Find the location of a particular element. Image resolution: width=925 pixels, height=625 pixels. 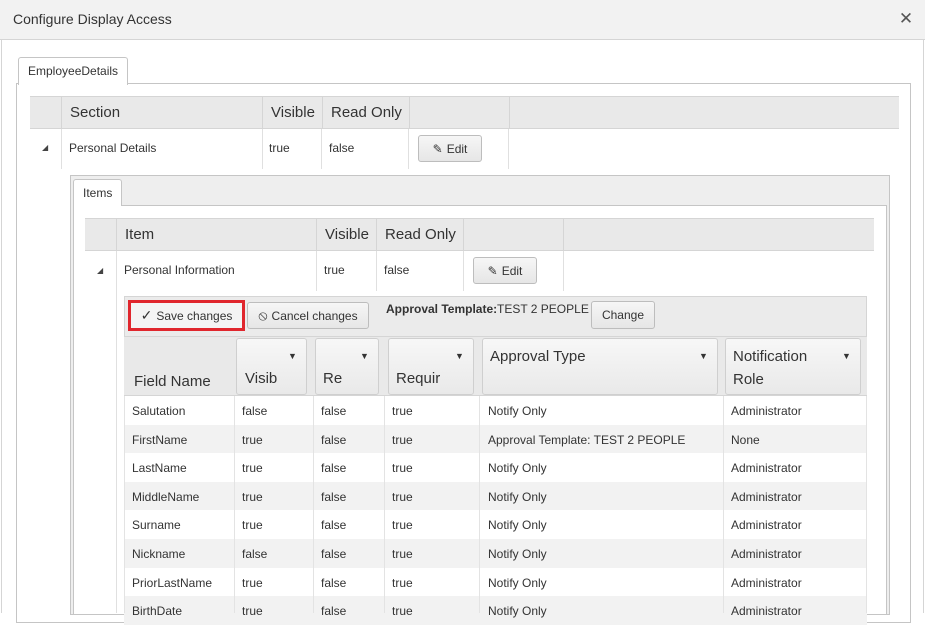

save-changes-label: Save changes is located at coordinates (194, 315).